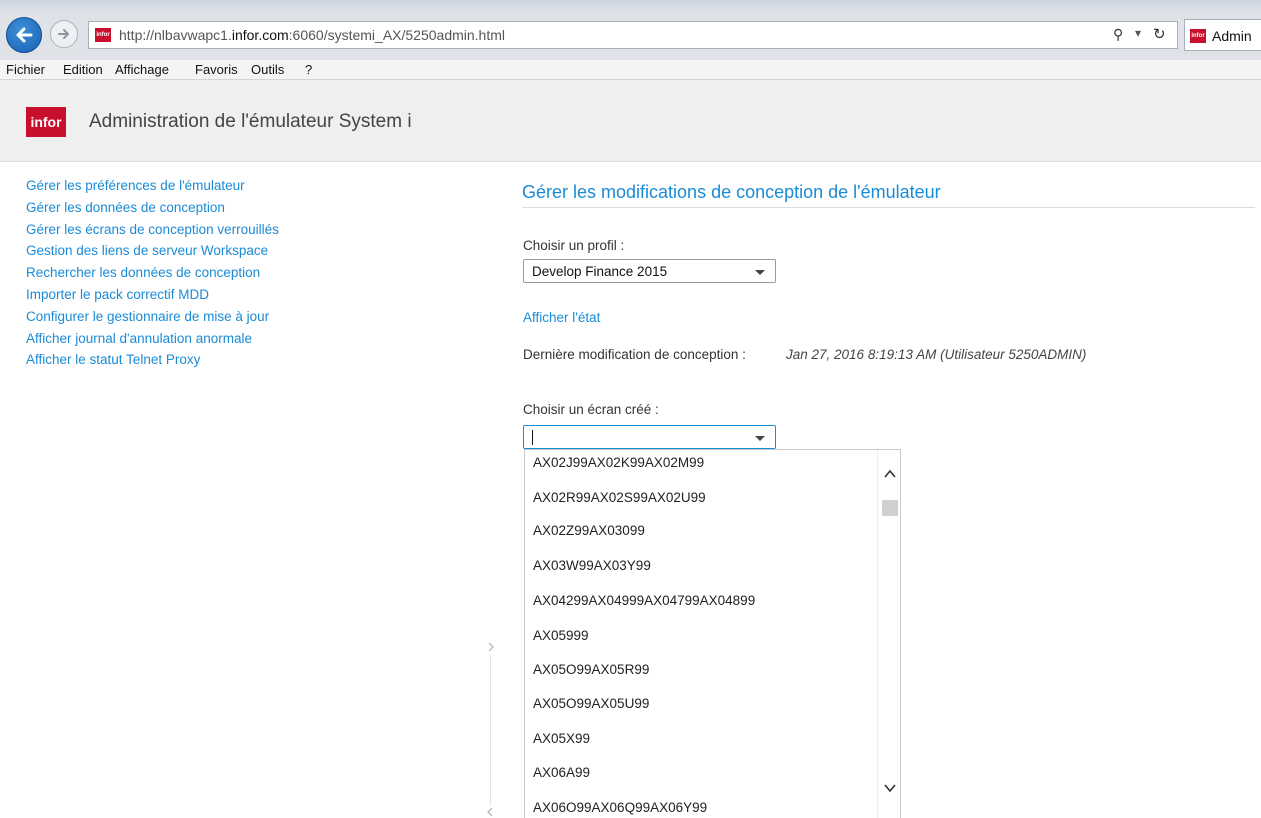  What do you see at coordinates (890, 508) in the screenshot?
I see `scrollbar-thumb` at bounding box center [890, 508].